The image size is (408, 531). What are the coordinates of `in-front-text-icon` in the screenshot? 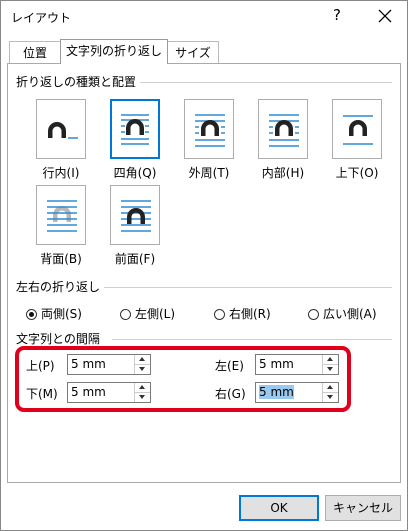 It's located at (136, 216).